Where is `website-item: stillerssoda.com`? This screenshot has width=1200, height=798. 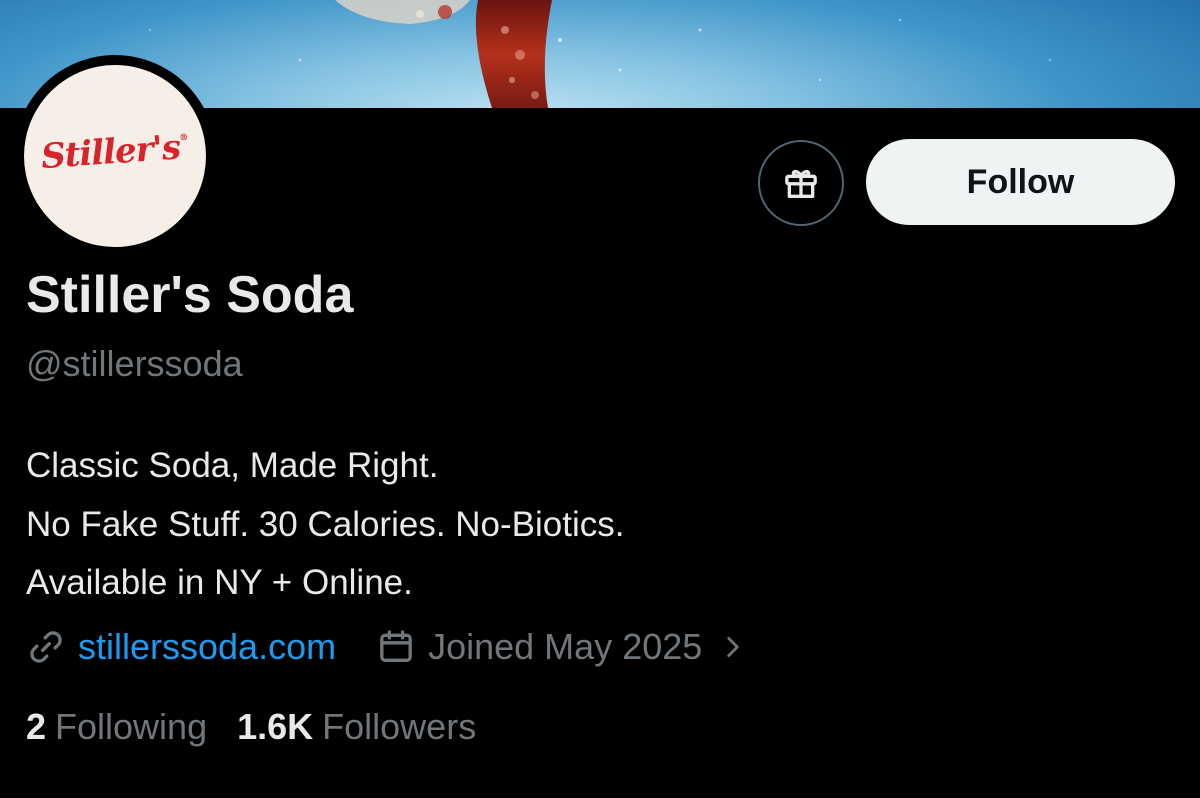 website-item: stillerssoda.com is located at coordinates (181, 647).